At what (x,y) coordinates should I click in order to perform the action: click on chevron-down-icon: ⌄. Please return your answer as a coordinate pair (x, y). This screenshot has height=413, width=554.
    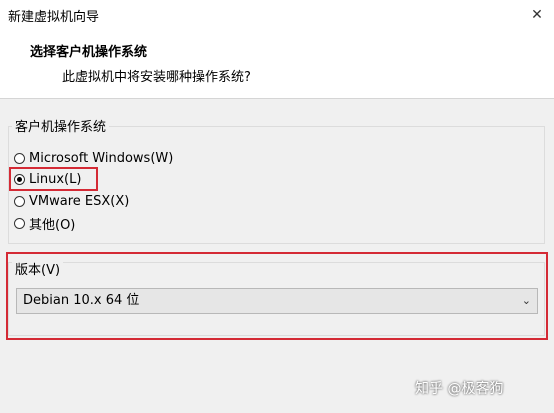
    Looking at the image, I should click on (526, 301).